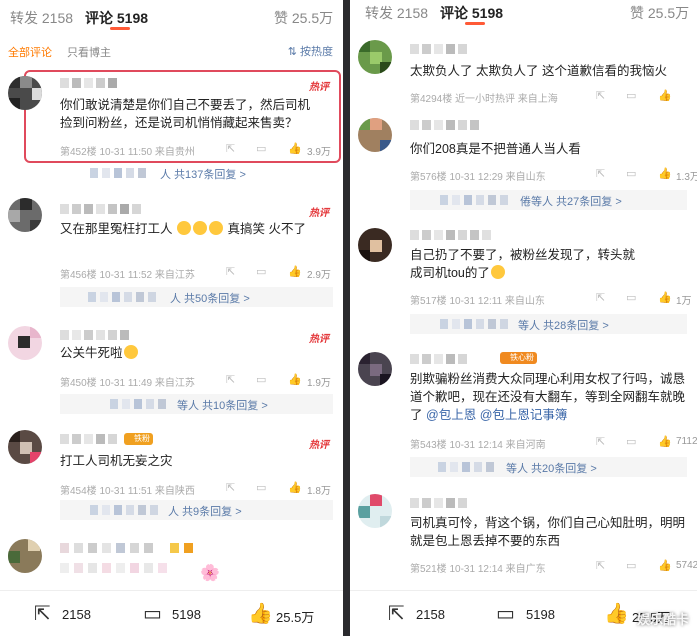 Image resolution: width=697 pixels, height=636 pixels. Describe the element at coordinates (186, 614) in the screenshot. I see `comment-count: 5198` at that location.